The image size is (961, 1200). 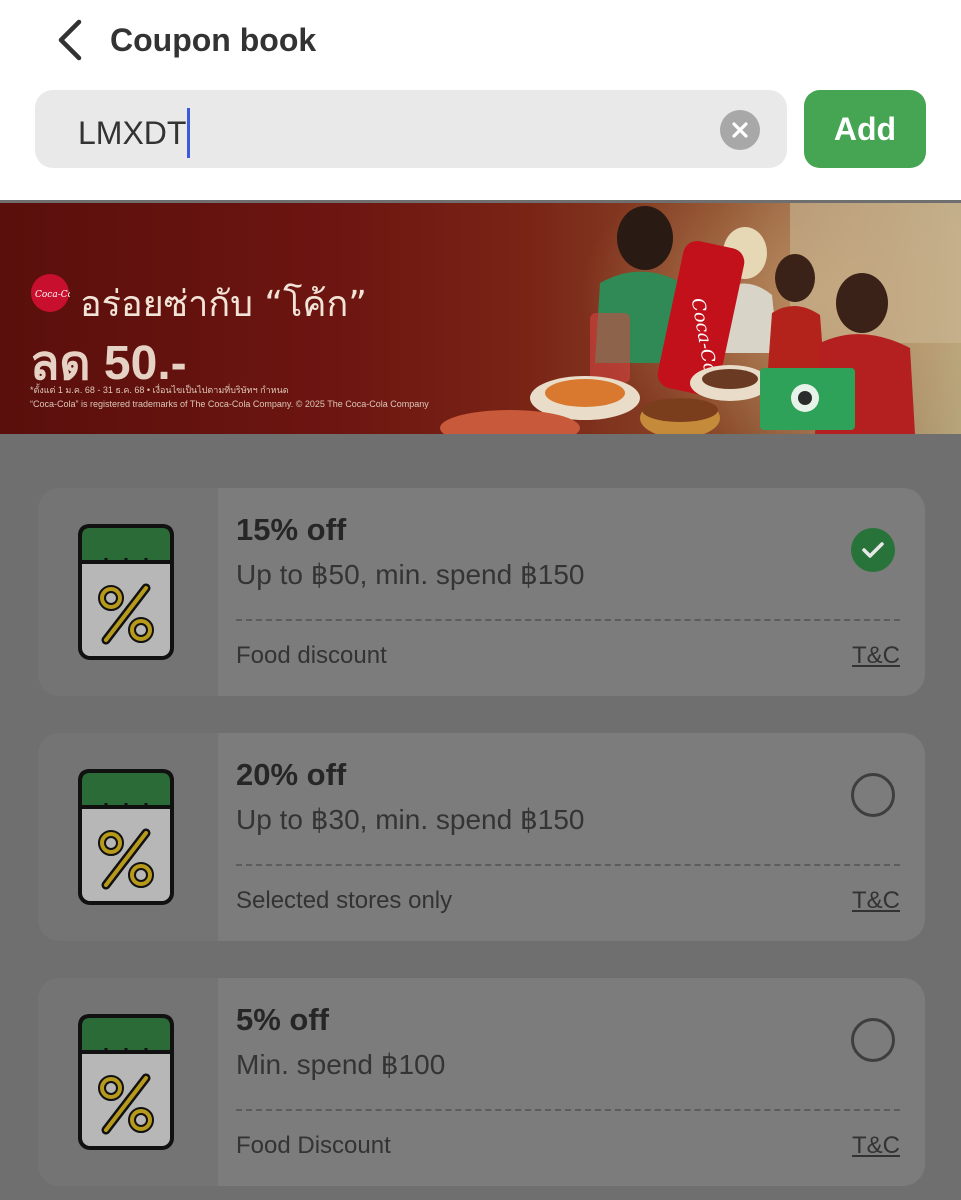 What do you see at coordinates (410, 819) in the screenshot?
I see `coupon-subtitle: Up to ฿30, min. spend ฿150` at bounding box center [410, 819].